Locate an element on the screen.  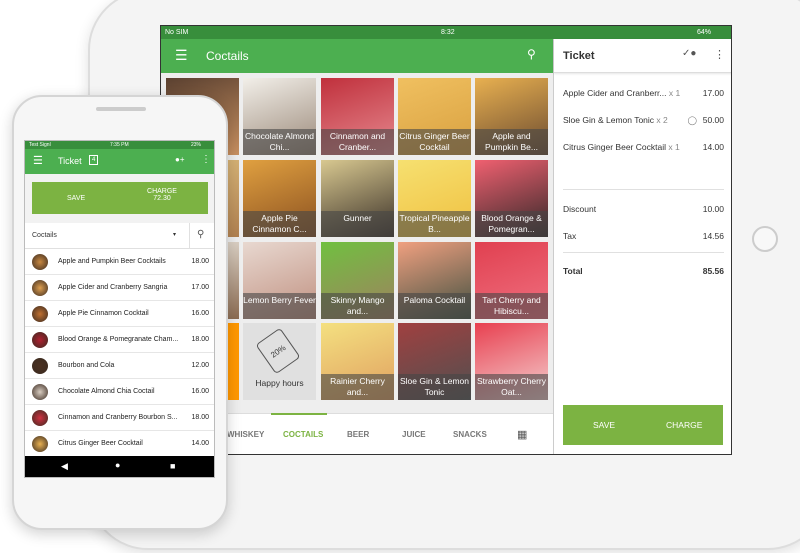
tab-beer: BEER is located at coordinates (358, 434).